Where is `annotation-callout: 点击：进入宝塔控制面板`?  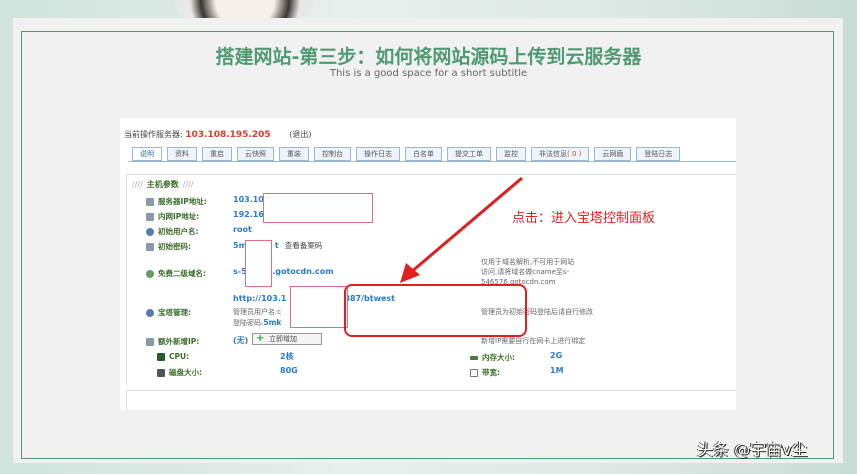
annotation-callout: 点击：进入宝塔控制面板 is located at coordinates (584, 218).